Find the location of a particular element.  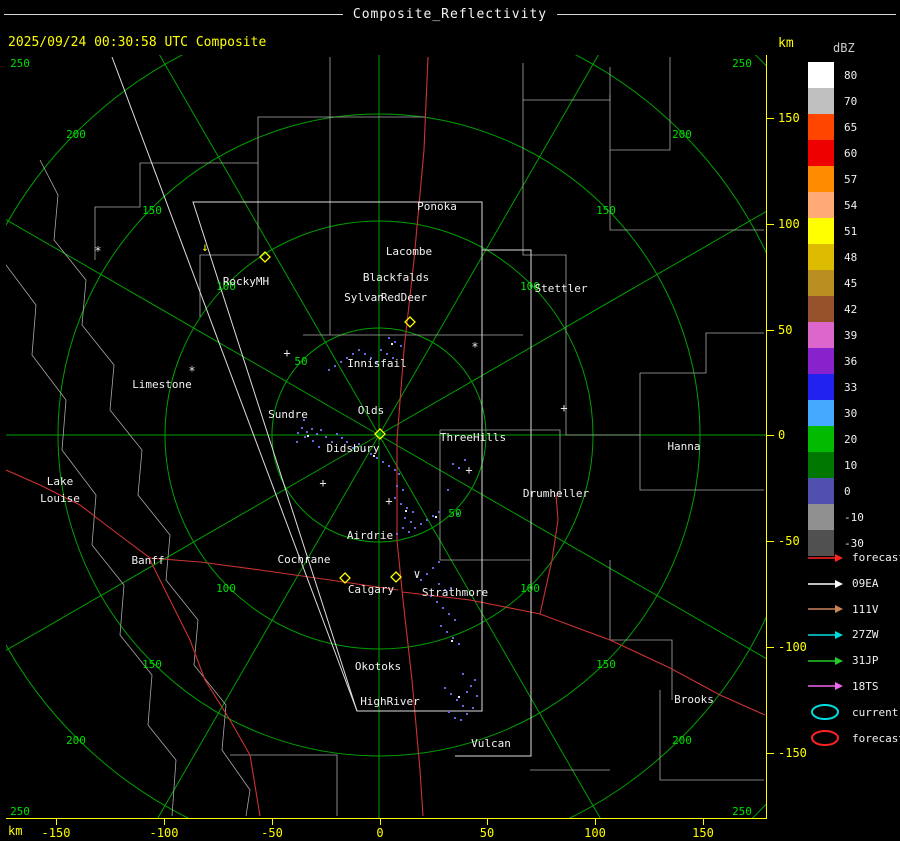

city-label: Didsbury is located at coordinates (353, 448).